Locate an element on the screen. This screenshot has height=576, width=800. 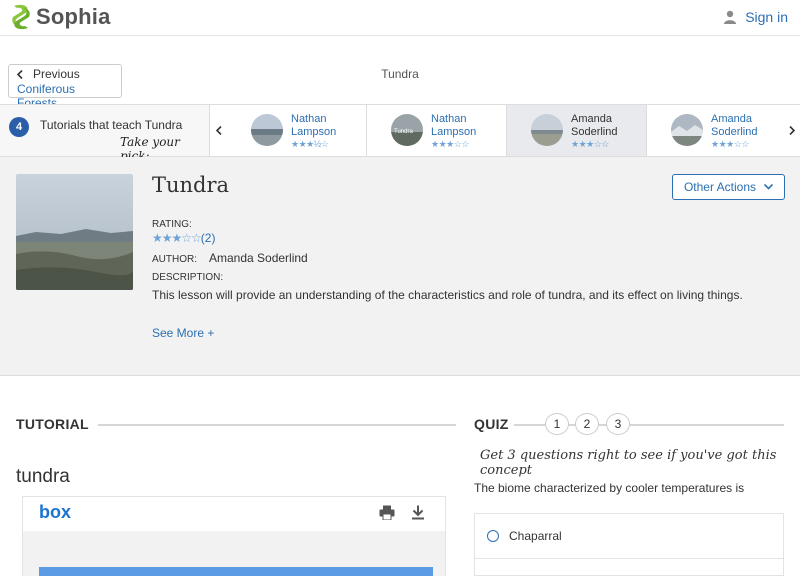
sophia-s-logo-icon is located at coordinates (21, 17).